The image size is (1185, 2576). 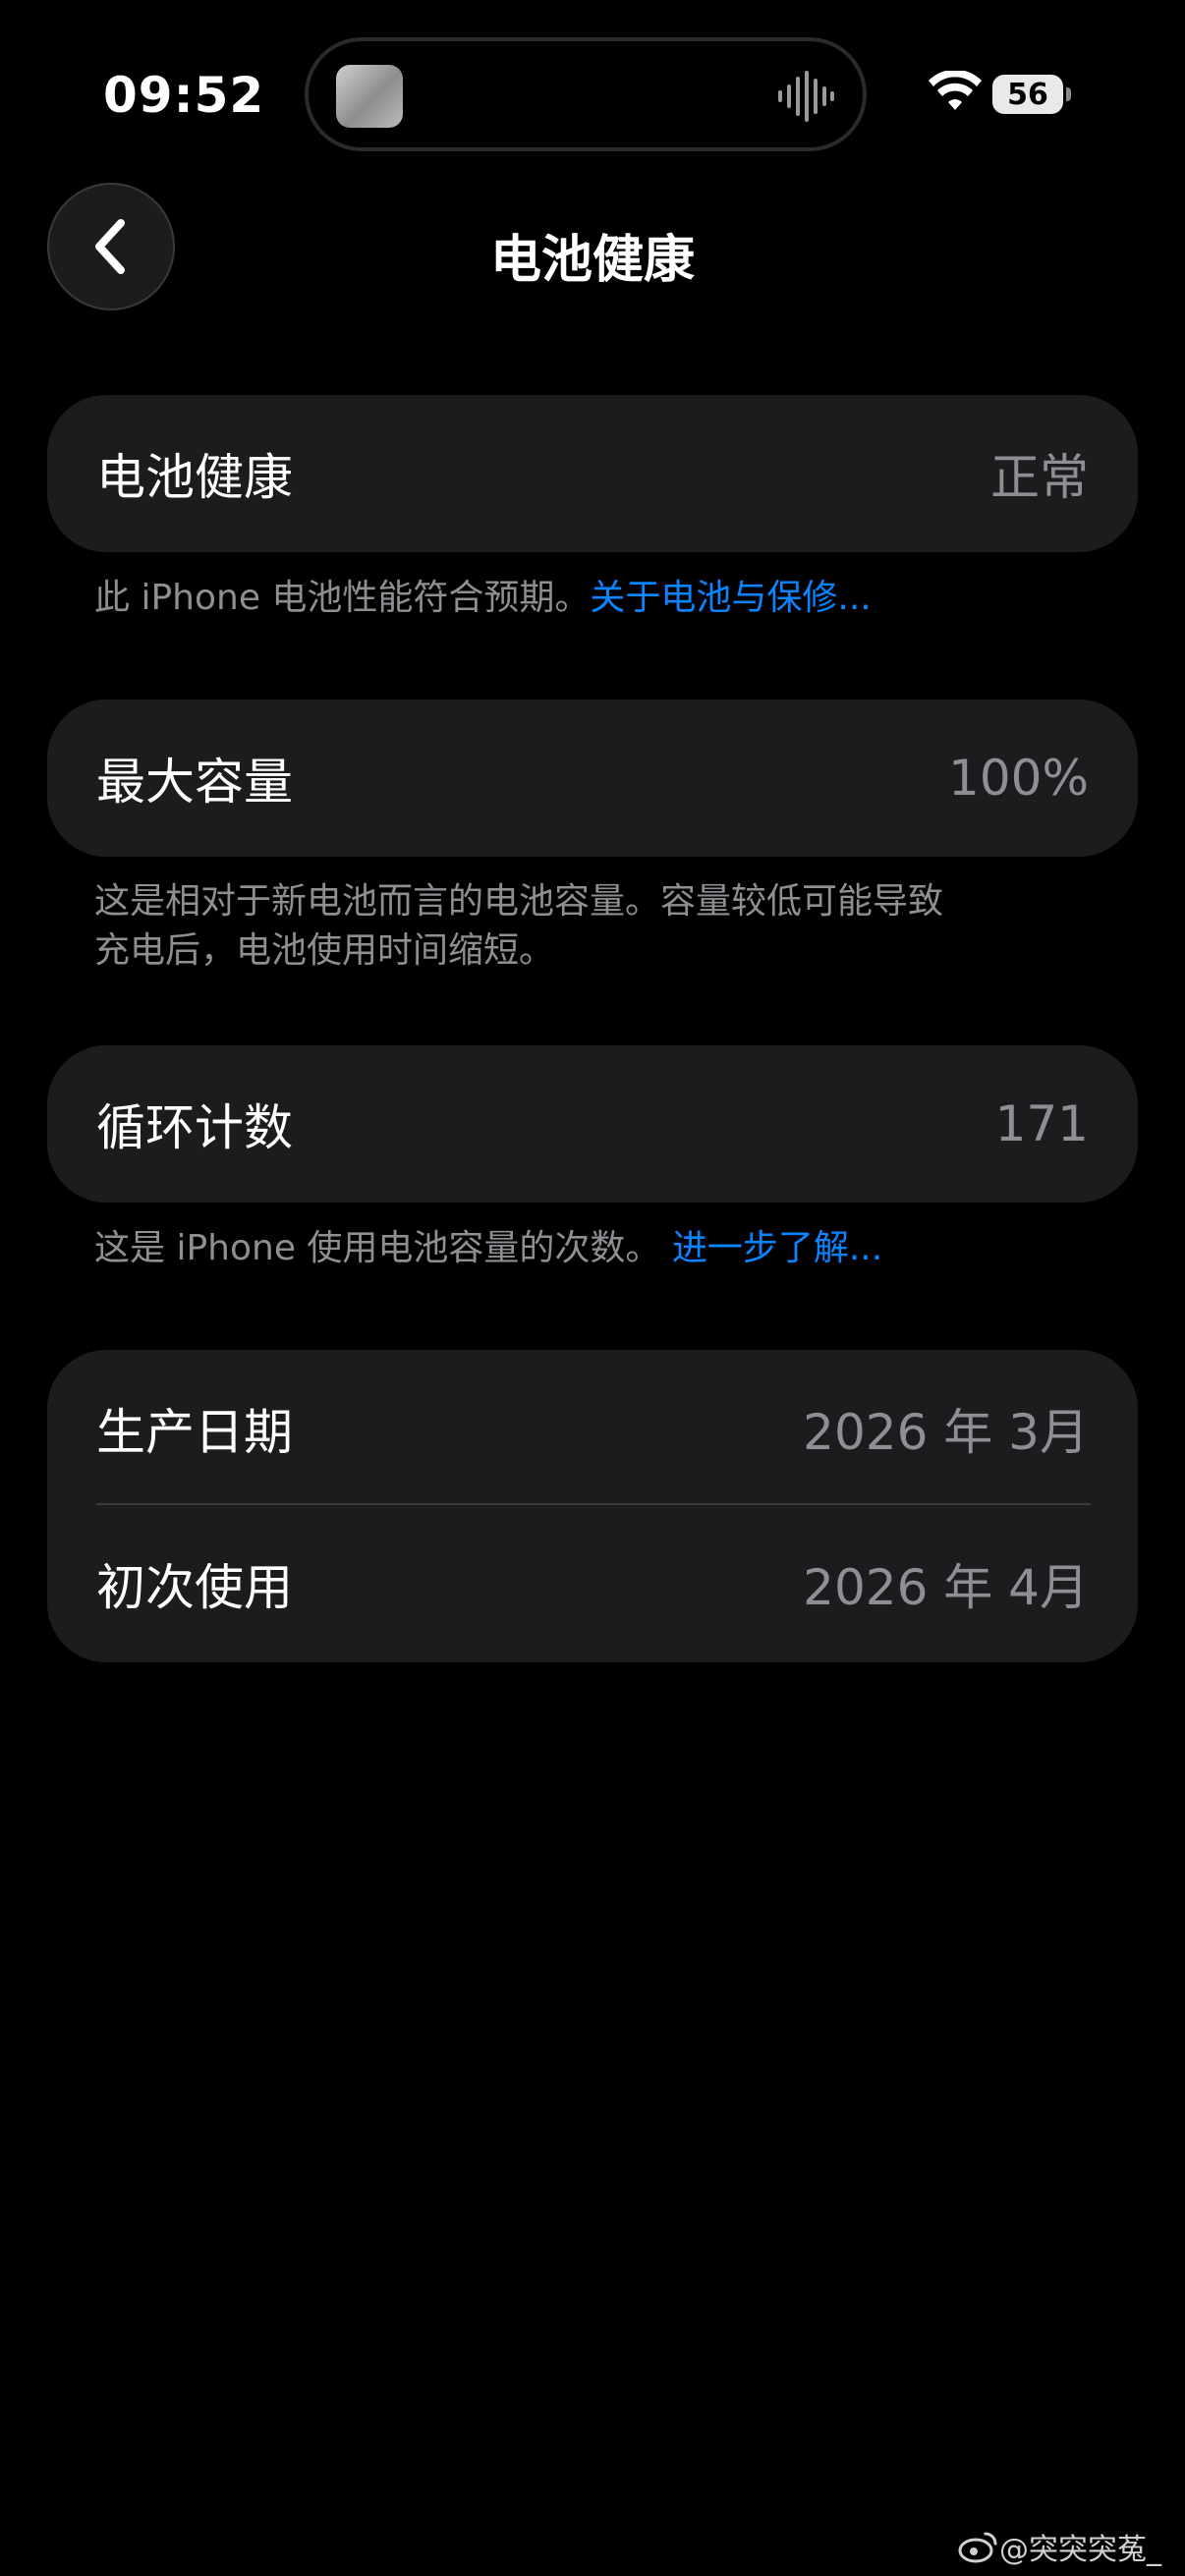 What do you see at coordinates (184, 95) in the screenshot?
I see `status-time: 09:52` at bounding box center [184, 95].